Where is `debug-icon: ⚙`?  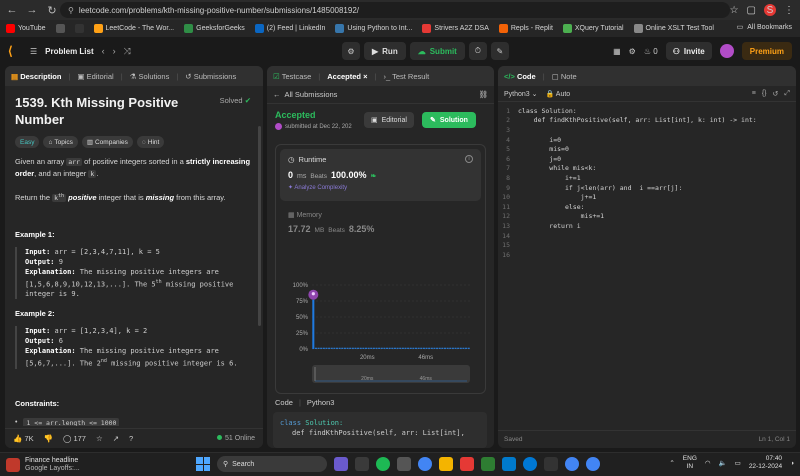 debug-icon: ⚙ is located at coordinates (351, 51).